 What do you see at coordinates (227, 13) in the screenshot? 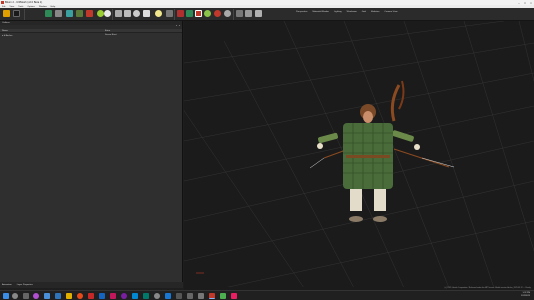
I see `camera-icon` at bounding box center [227, 13].